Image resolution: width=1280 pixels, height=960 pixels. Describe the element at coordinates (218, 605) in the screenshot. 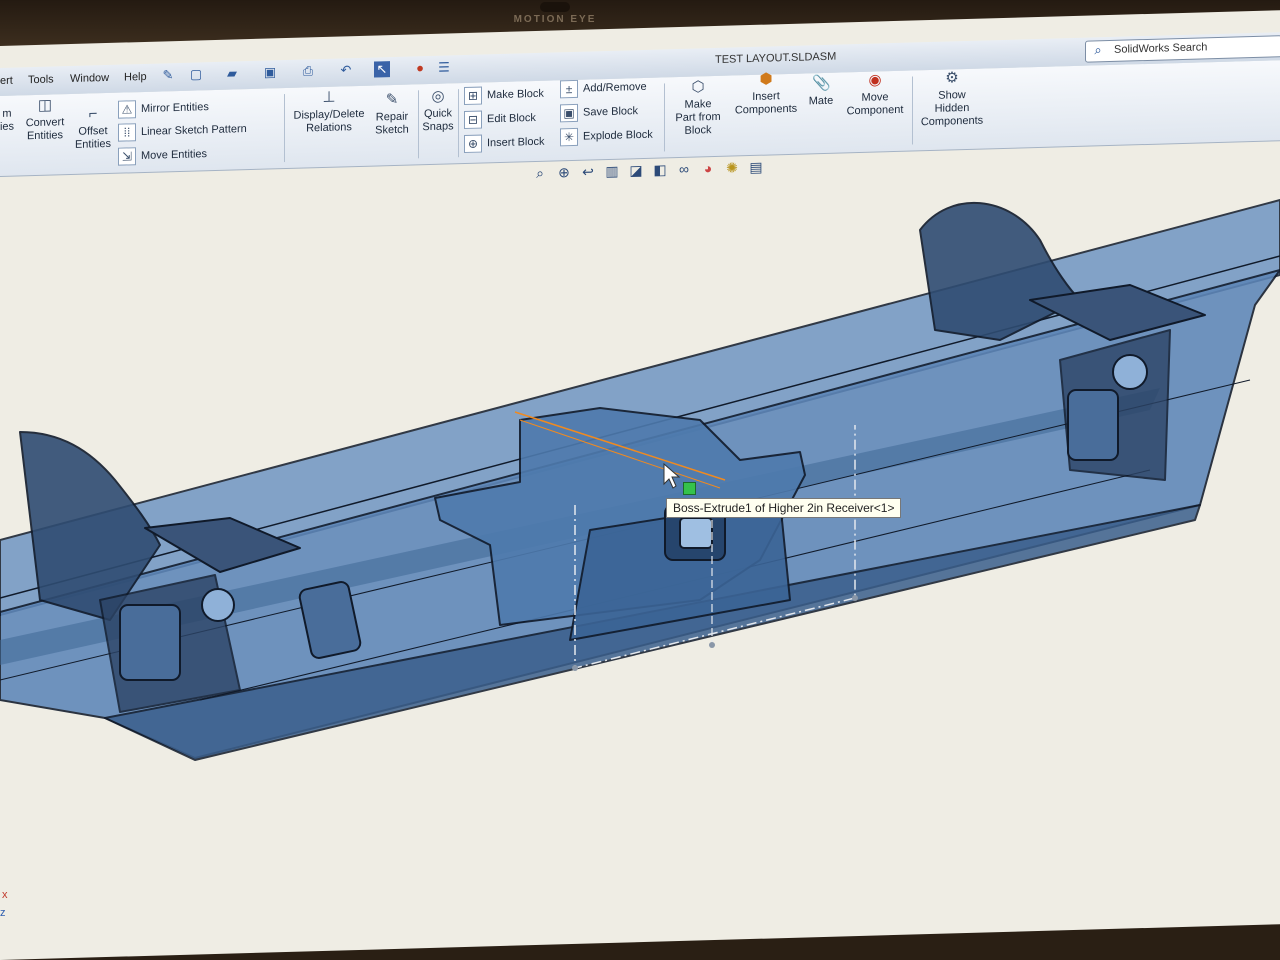

I see `left-shackle-hole` at that location.